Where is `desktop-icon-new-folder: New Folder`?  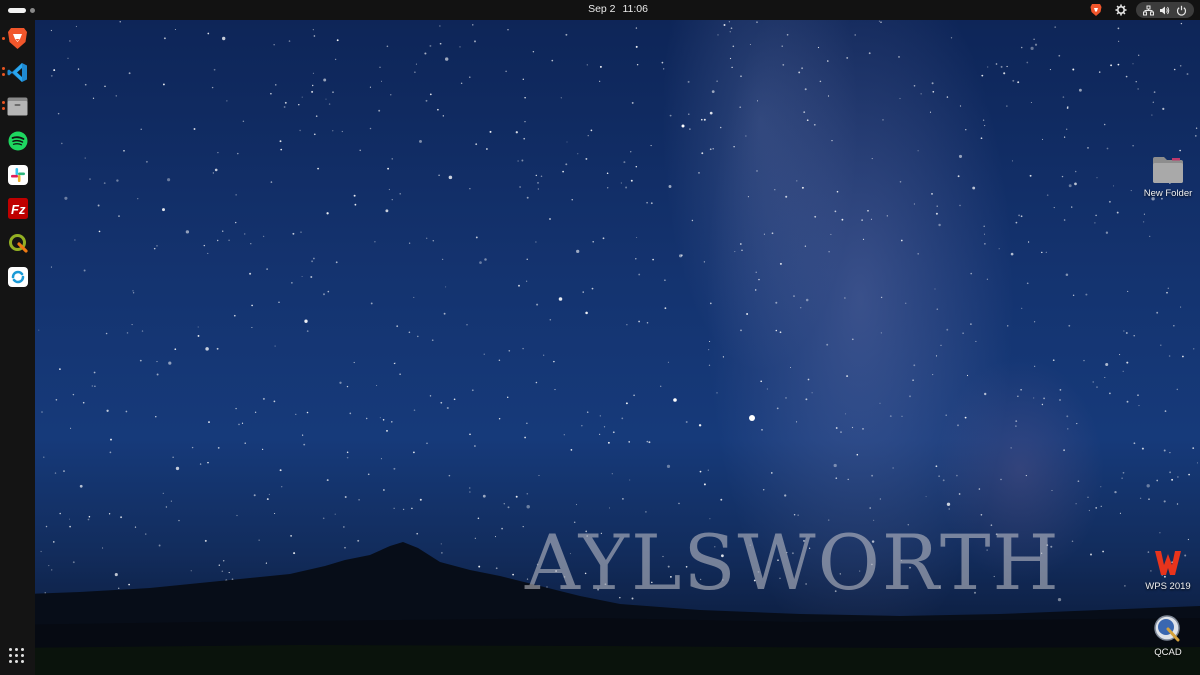
desktop-icon-new-folder: New Folder is located at coordinates (1168, 177).